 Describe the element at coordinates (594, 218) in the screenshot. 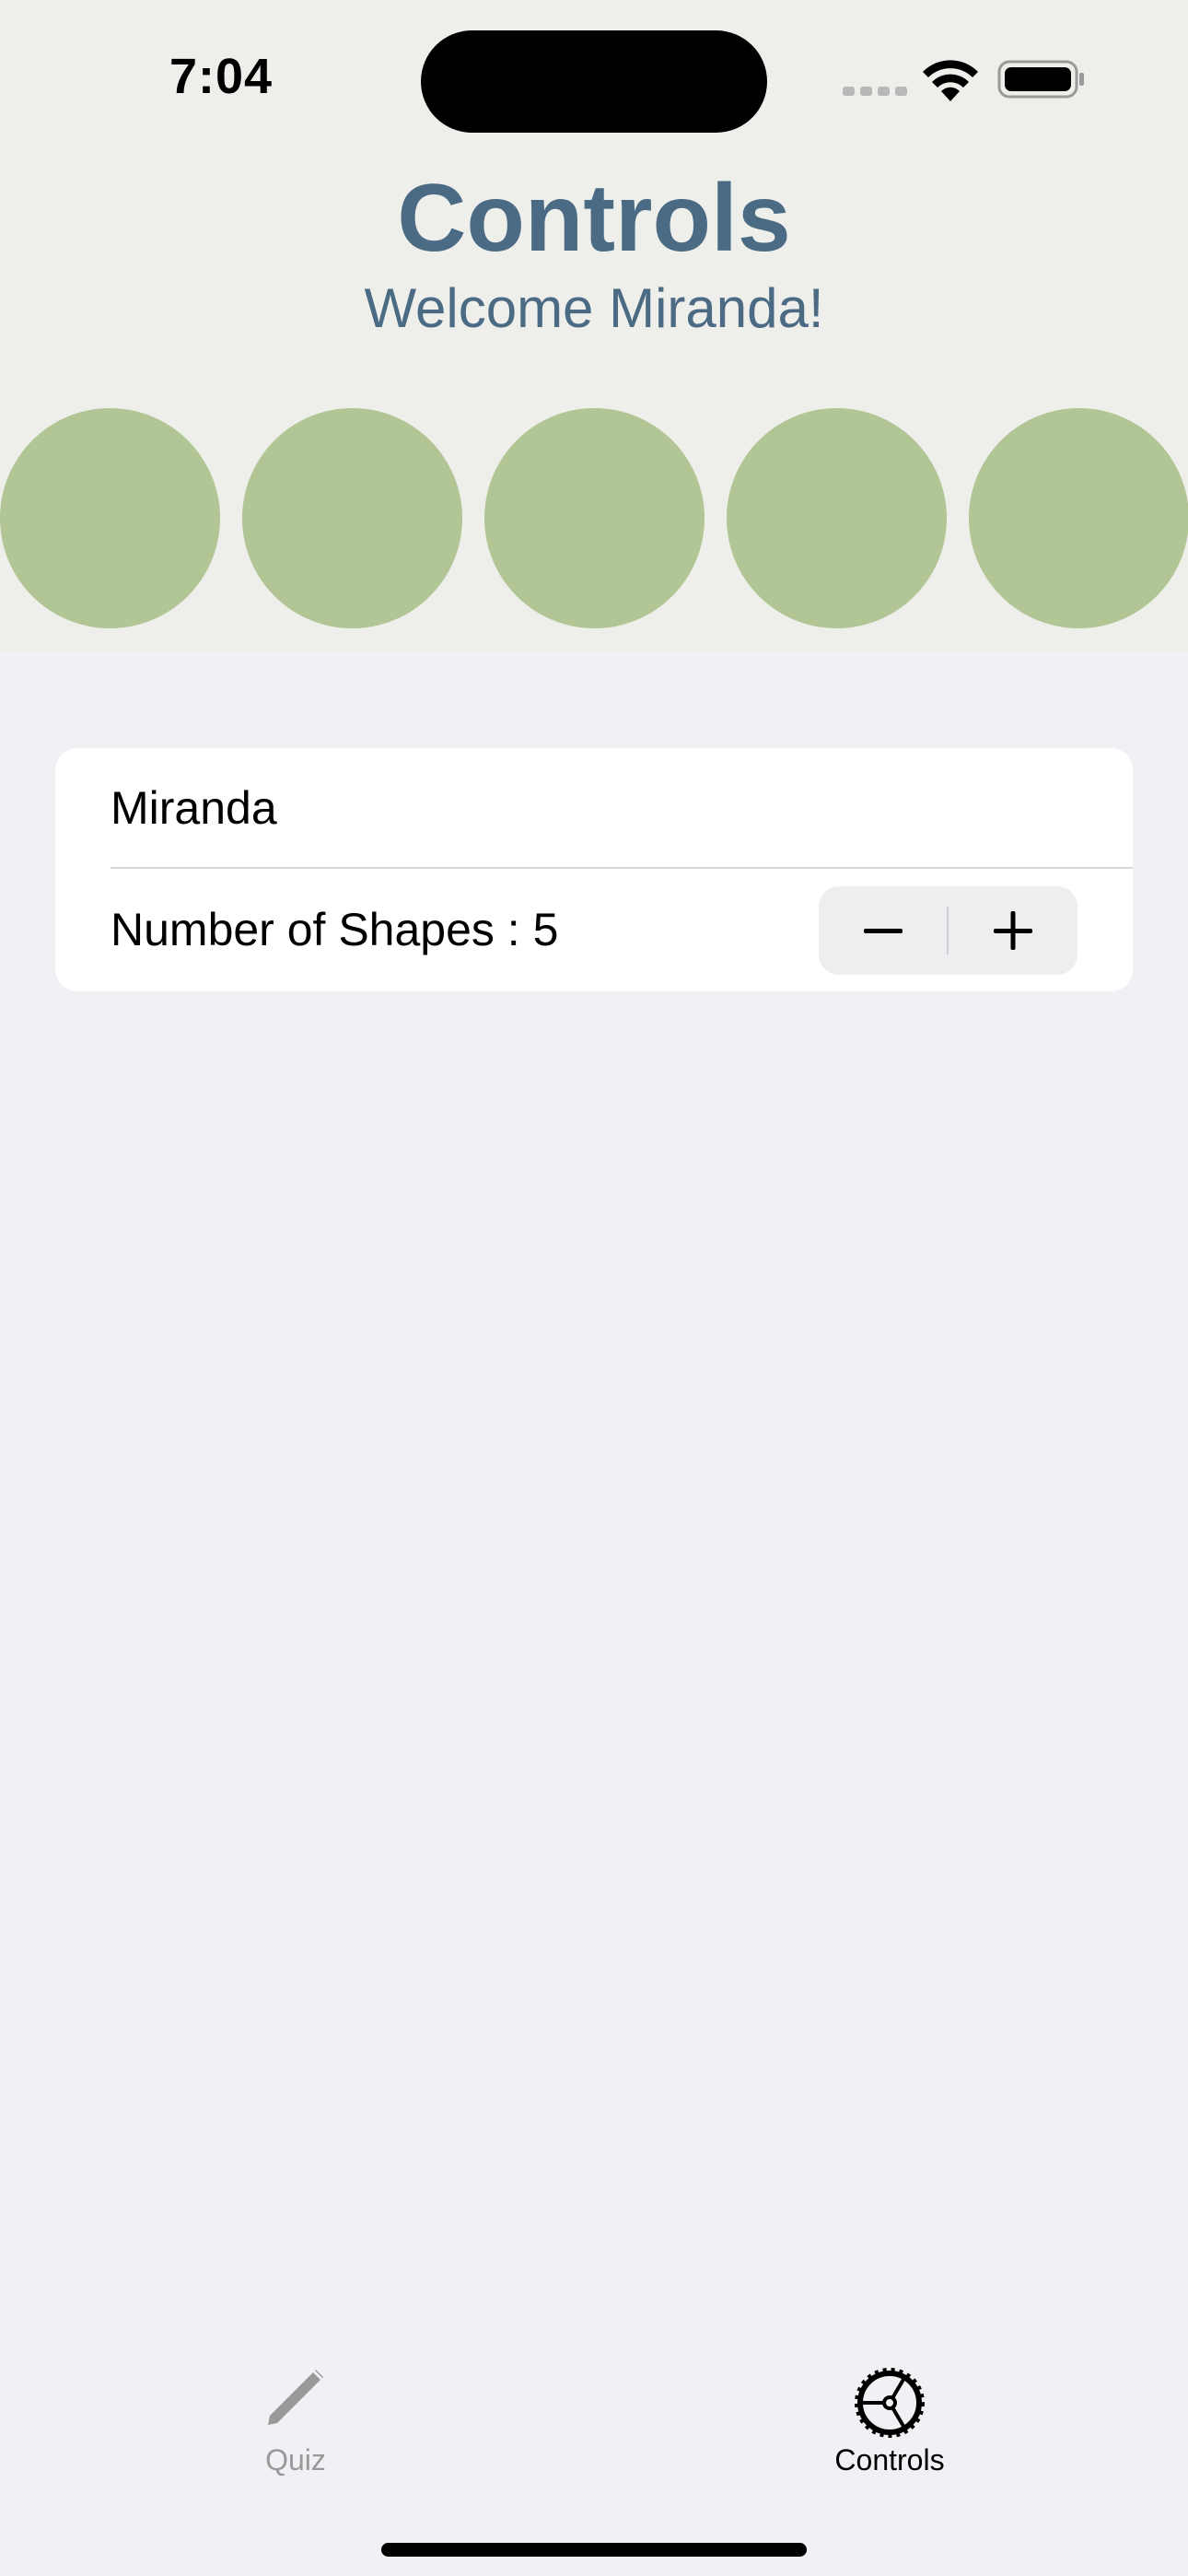

I see `page-title: Controls` at that location.